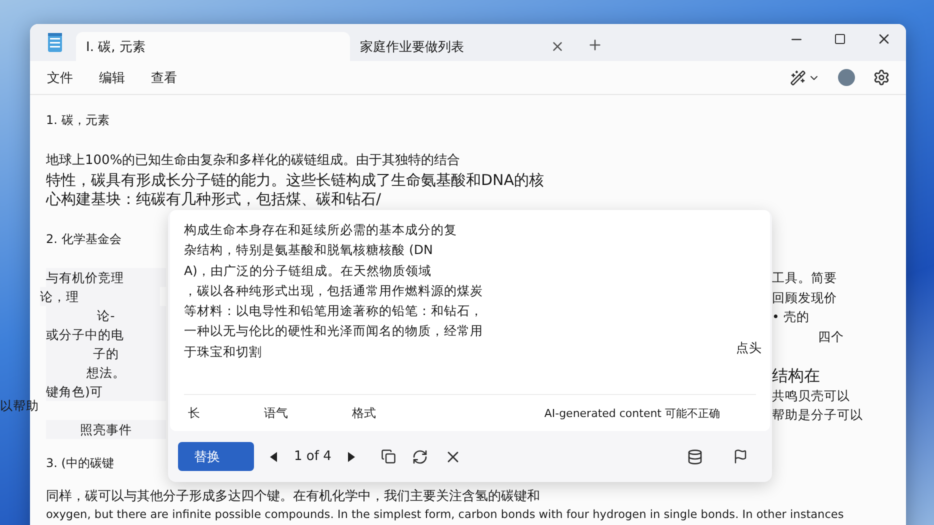  Describe the element at coordinates (106, 315) in the screenshot. I see `text-fragment: 论-` at that location.